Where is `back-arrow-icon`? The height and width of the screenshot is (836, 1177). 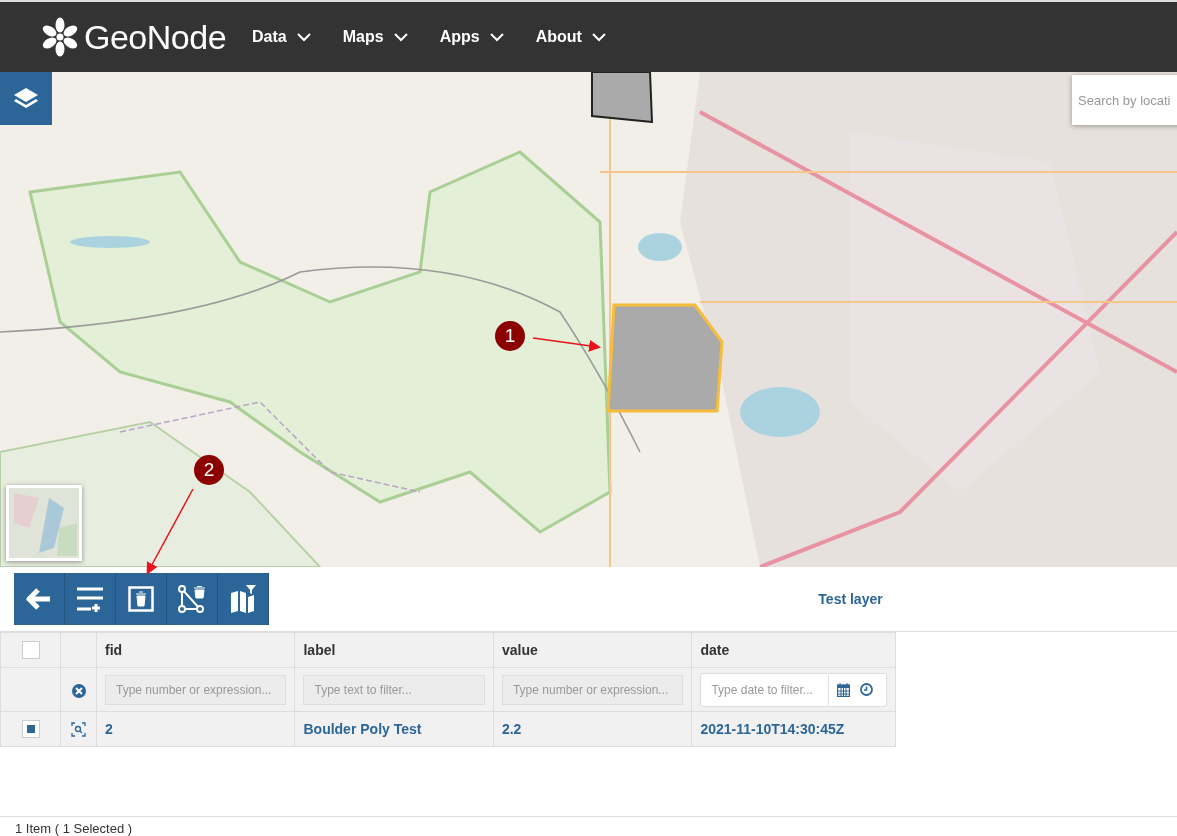
back-arrow-icon is located at coordinates (39, 599).